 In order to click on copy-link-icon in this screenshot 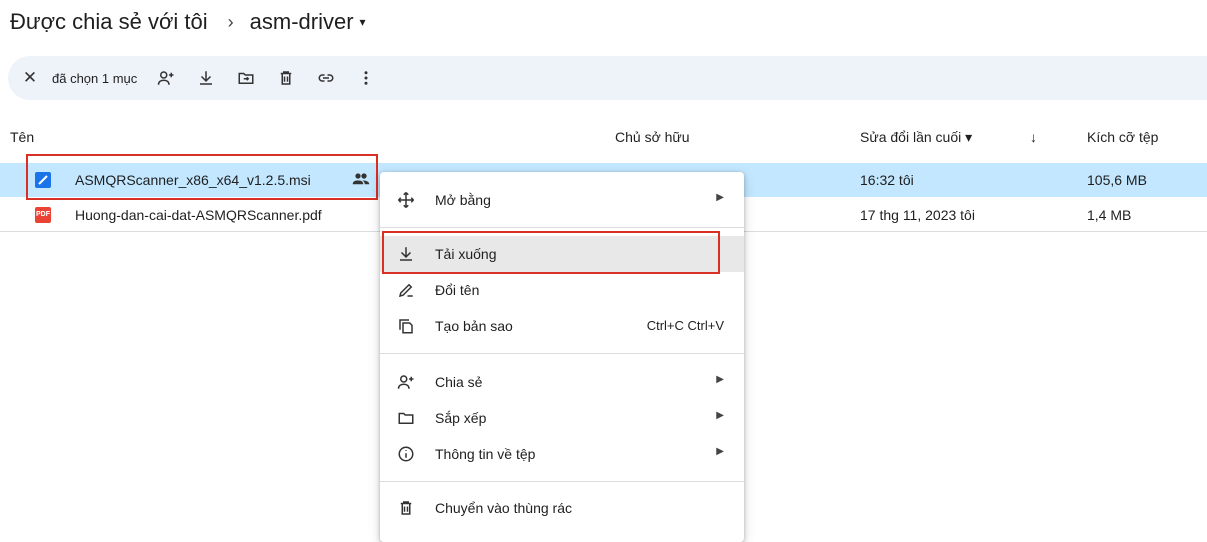, I will do `click(326, 78)`.